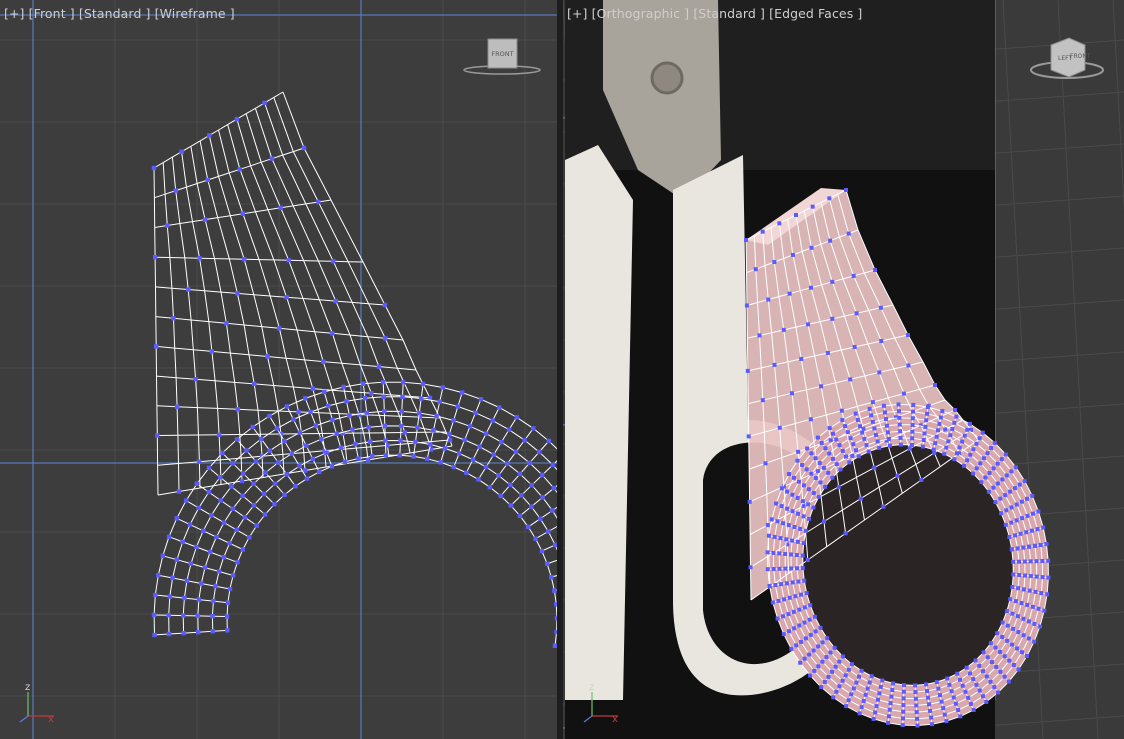 This screenshot has width=1124, height=739. Describe the element at coordinates (729, 13) in the screenshot. I see `shading-preset-menu: [Standard ]` at that location.